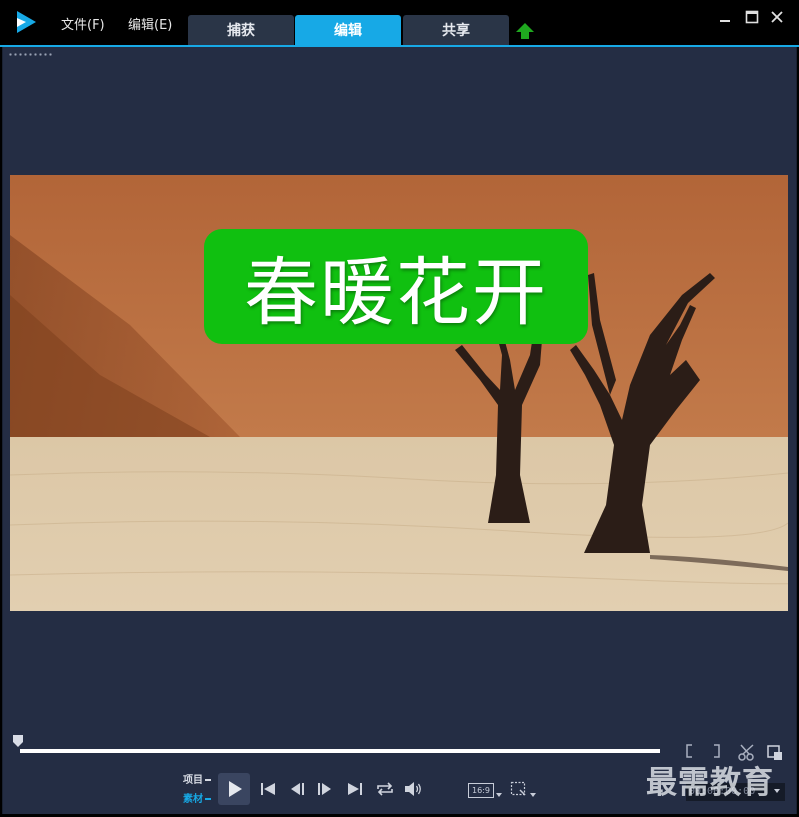 This screenshot has height=817, width=799. I want to click on menu-edit: 编辑(E), so click(150, 23).